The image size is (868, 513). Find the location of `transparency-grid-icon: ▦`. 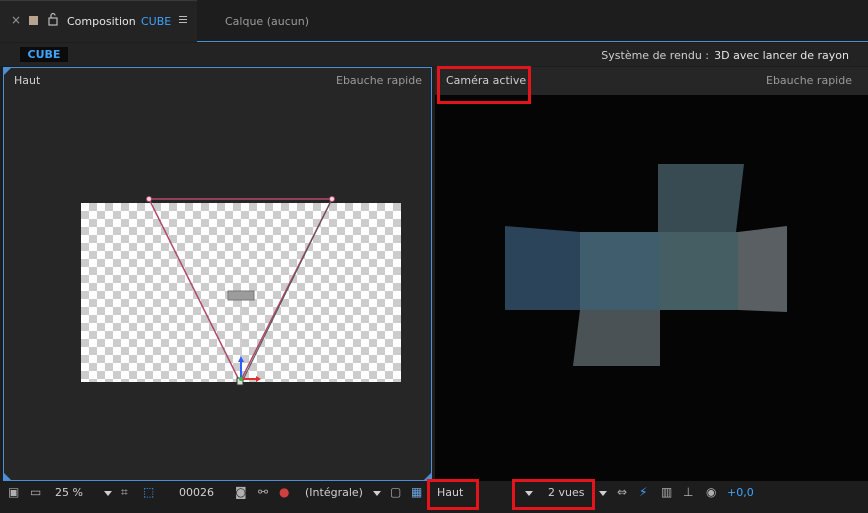

transparency-grid-icon: ▦ is located at coordinates (416, 492).